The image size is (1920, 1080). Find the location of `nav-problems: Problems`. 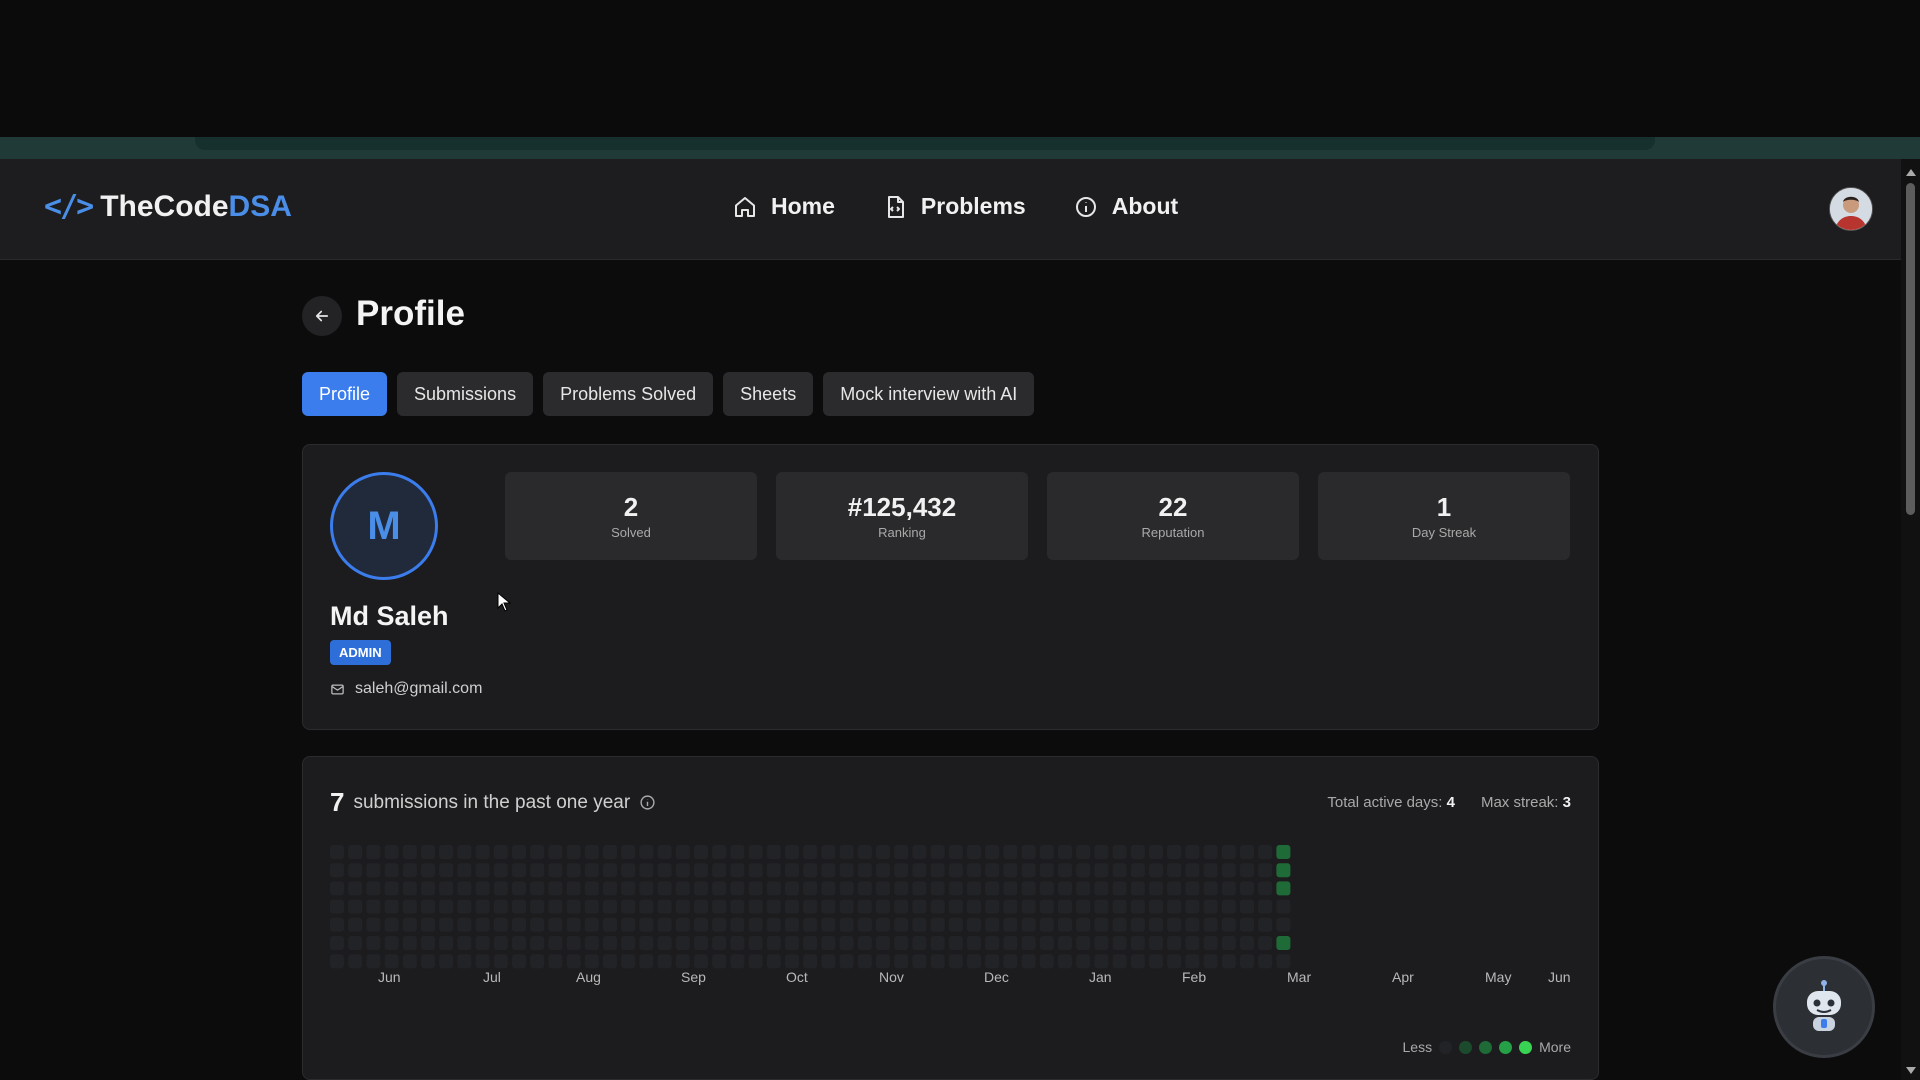

nav-problems: Problems is located at coordinates (954, 206).